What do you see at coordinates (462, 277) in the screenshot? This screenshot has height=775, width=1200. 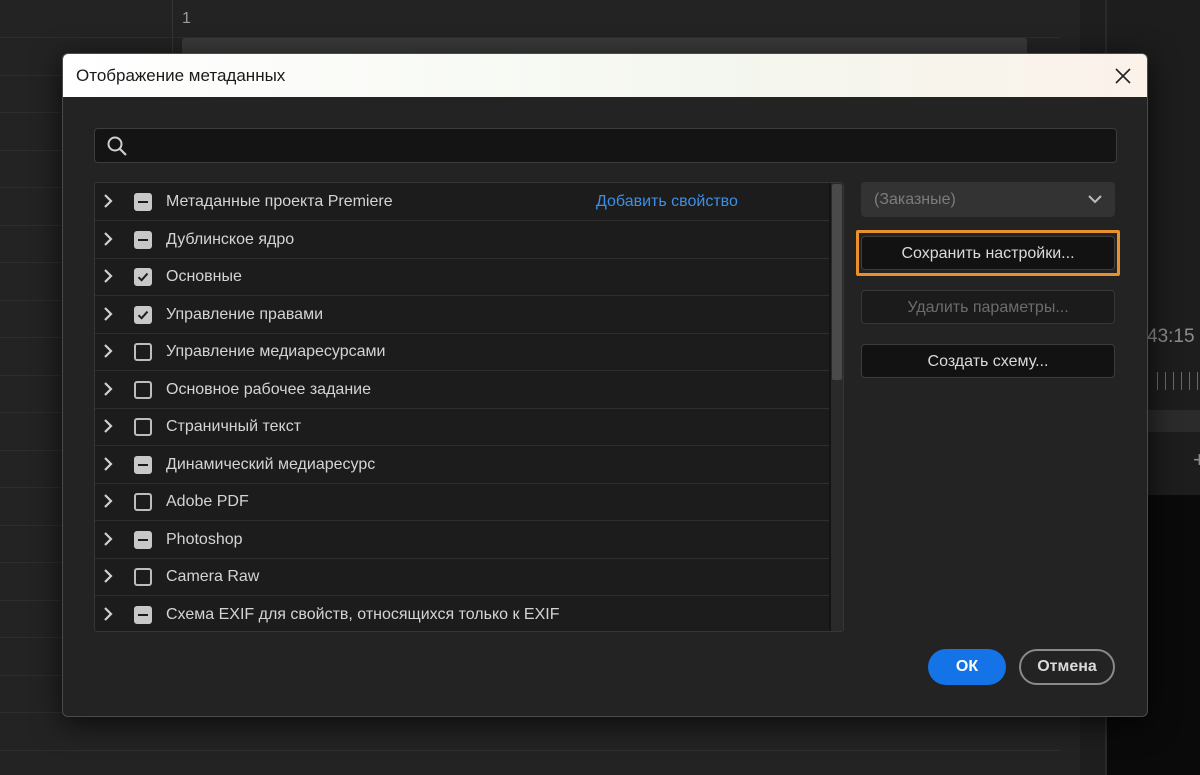 I see `tree-row: Основные` at bounding box center [462, 277].